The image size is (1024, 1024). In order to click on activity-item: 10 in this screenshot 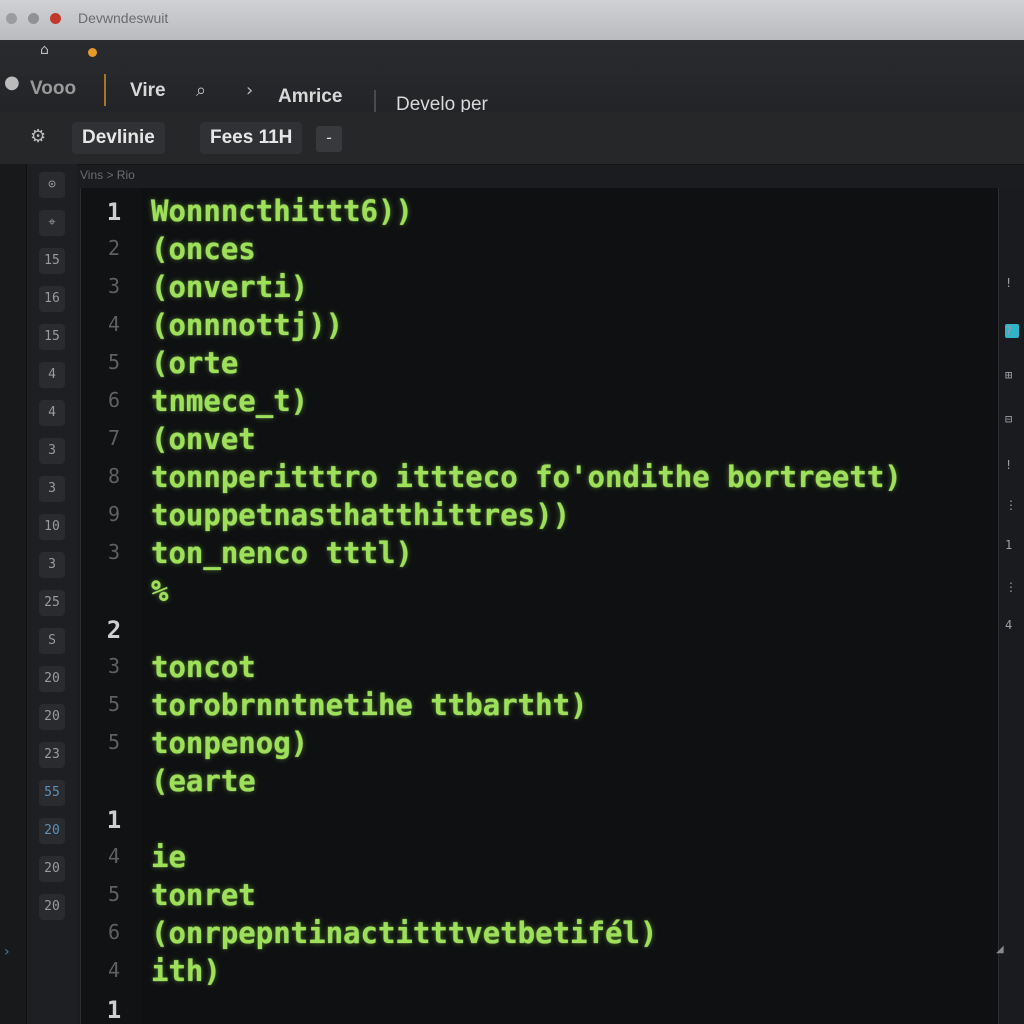, I will do `click(52, 527)`.